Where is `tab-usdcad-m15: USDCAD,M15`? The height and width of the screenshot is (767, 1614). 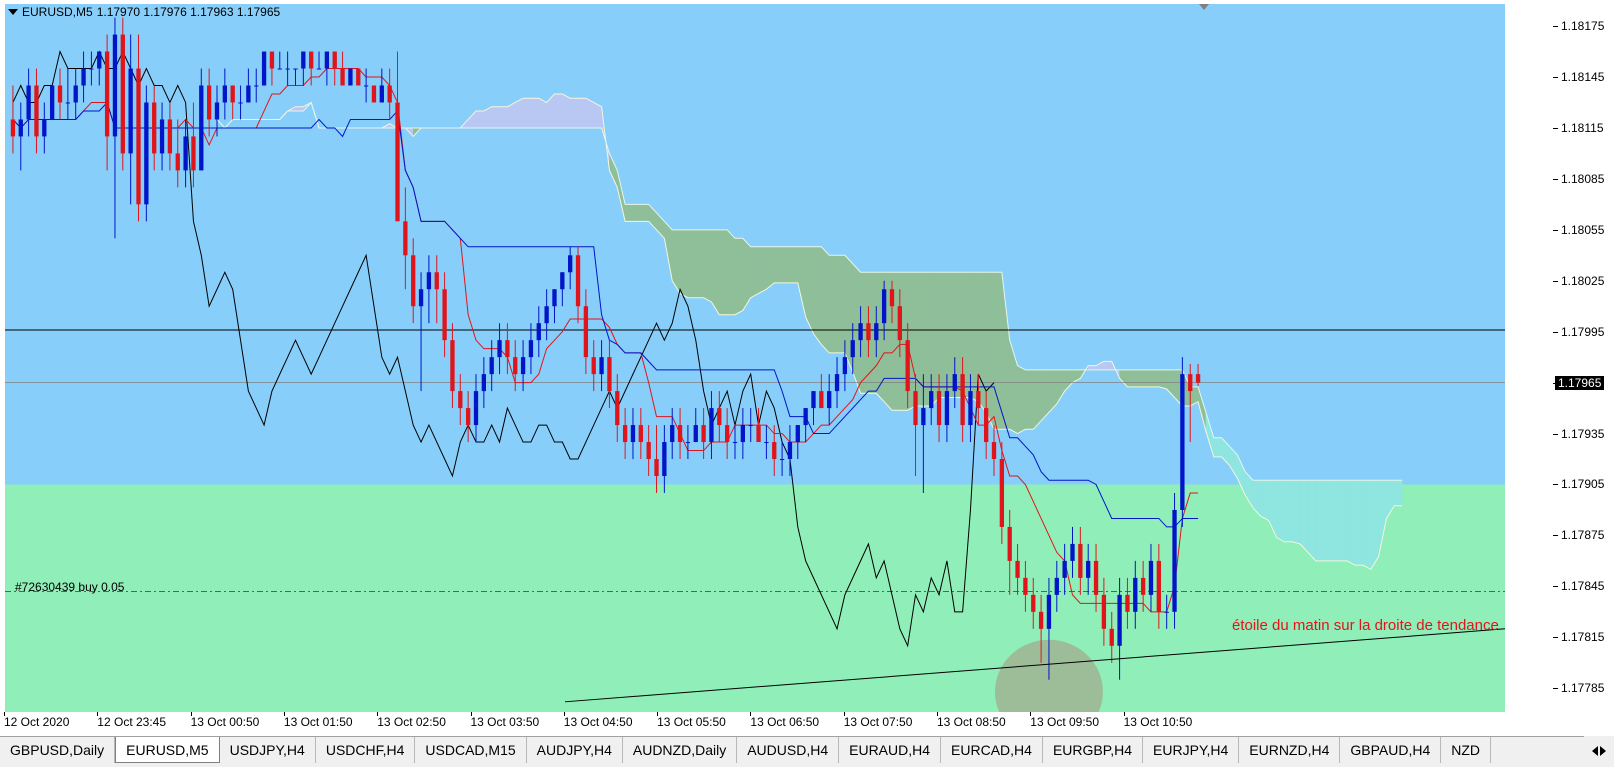 tab-usdcad-m15: USDCAD,M15 is located at coordinates (471, 750).